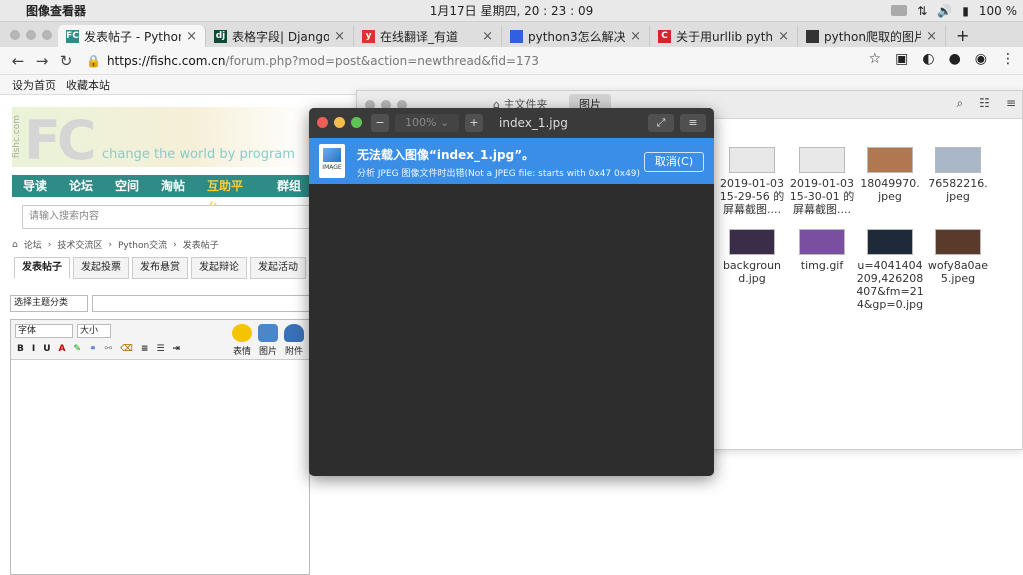  Describe the element at coordinates (109, 349) in the screenshot. I see `unlink-icon: ⚯` at that location.